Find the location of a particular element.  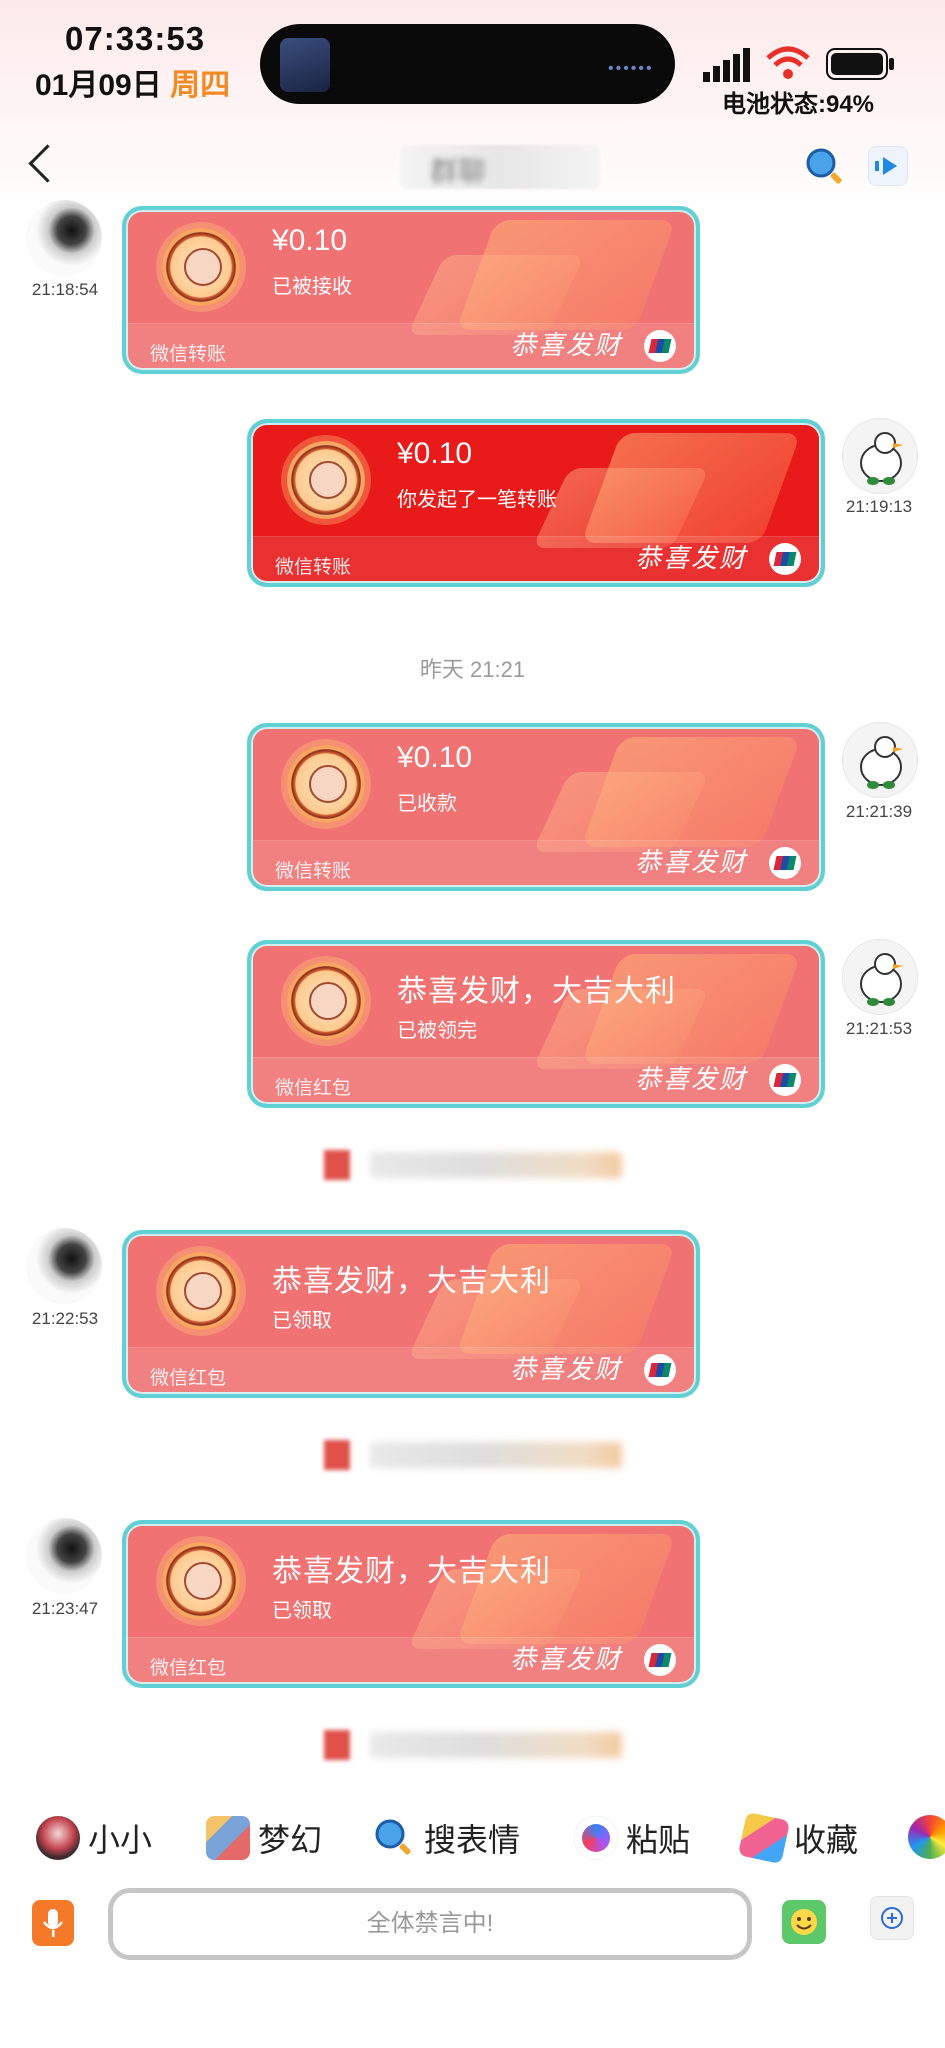

status-time: 07:33:53 is located at coordinates (135, 38).